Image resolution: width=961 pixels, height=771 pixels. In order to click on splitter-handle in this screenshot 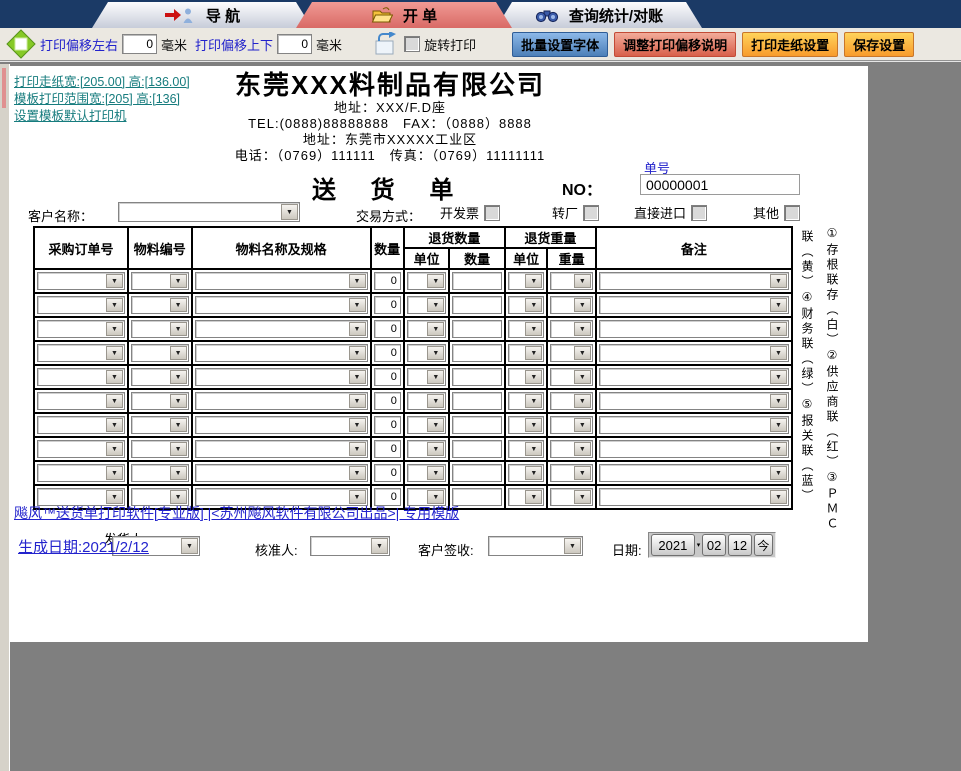, I will do `click(4, 88)`.